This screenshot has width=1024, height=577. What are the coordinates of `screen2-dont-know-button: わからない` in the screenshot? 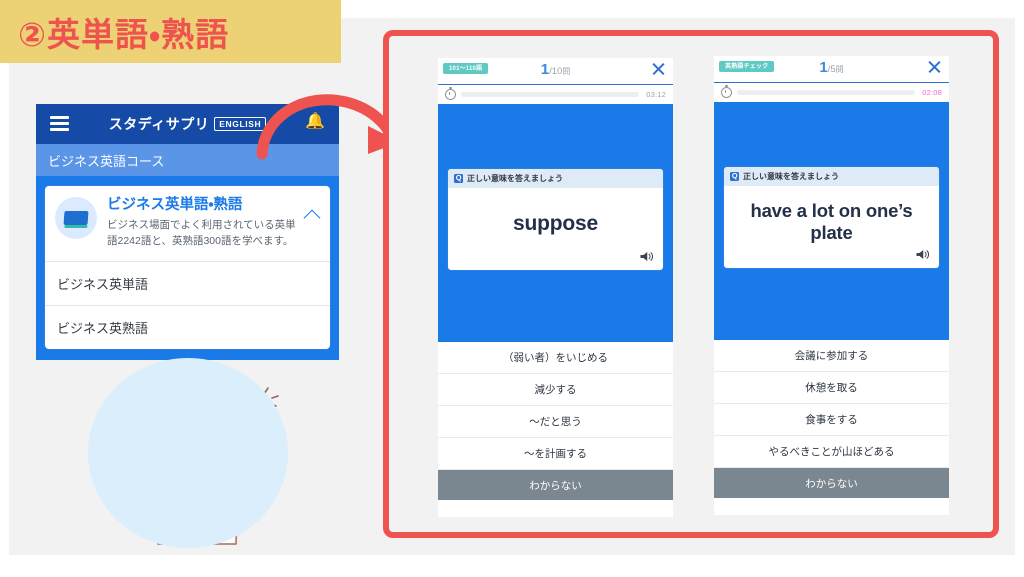 It's located at (831, 483).